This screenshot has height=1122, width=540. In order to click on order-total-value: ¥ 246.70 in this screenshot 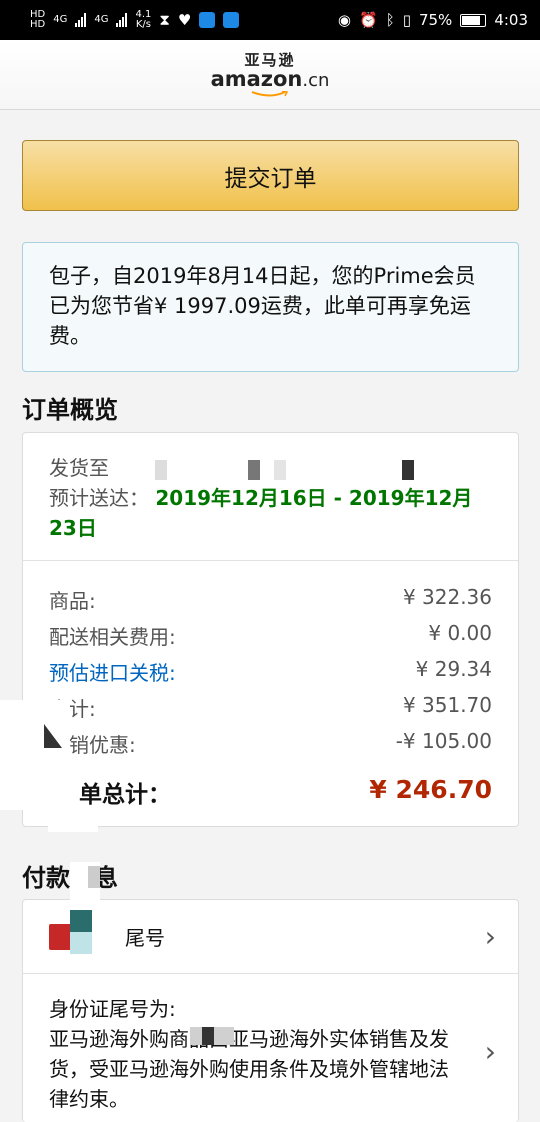, I will do `click(430, 789)`.